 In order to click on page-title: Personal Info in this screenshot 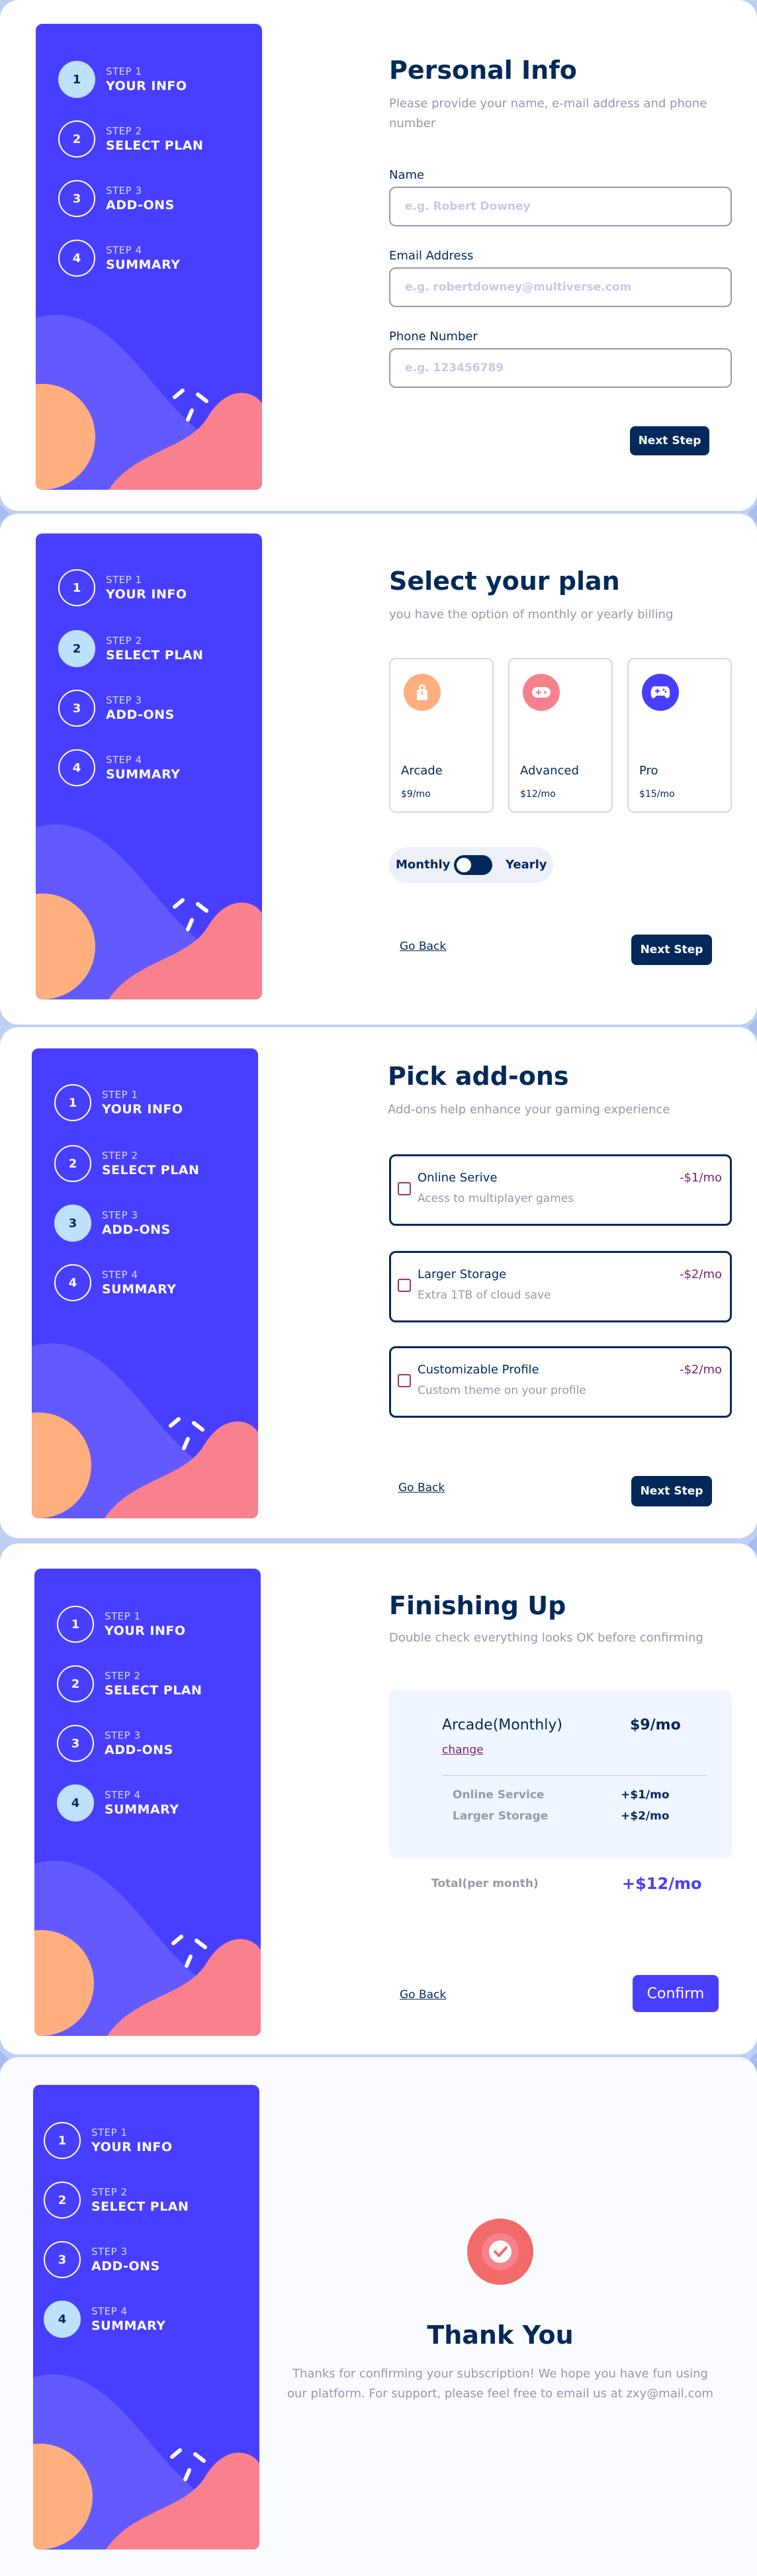, I will do `click(483, 70)`.